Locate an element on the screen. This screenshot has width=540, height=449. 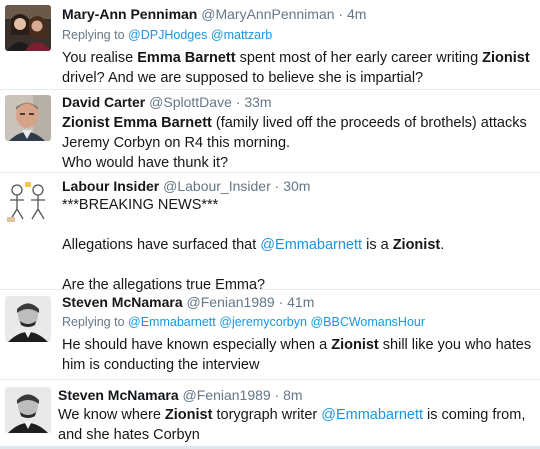
reply-mention: @Emmabarnett is located at coordinates (172, 322).